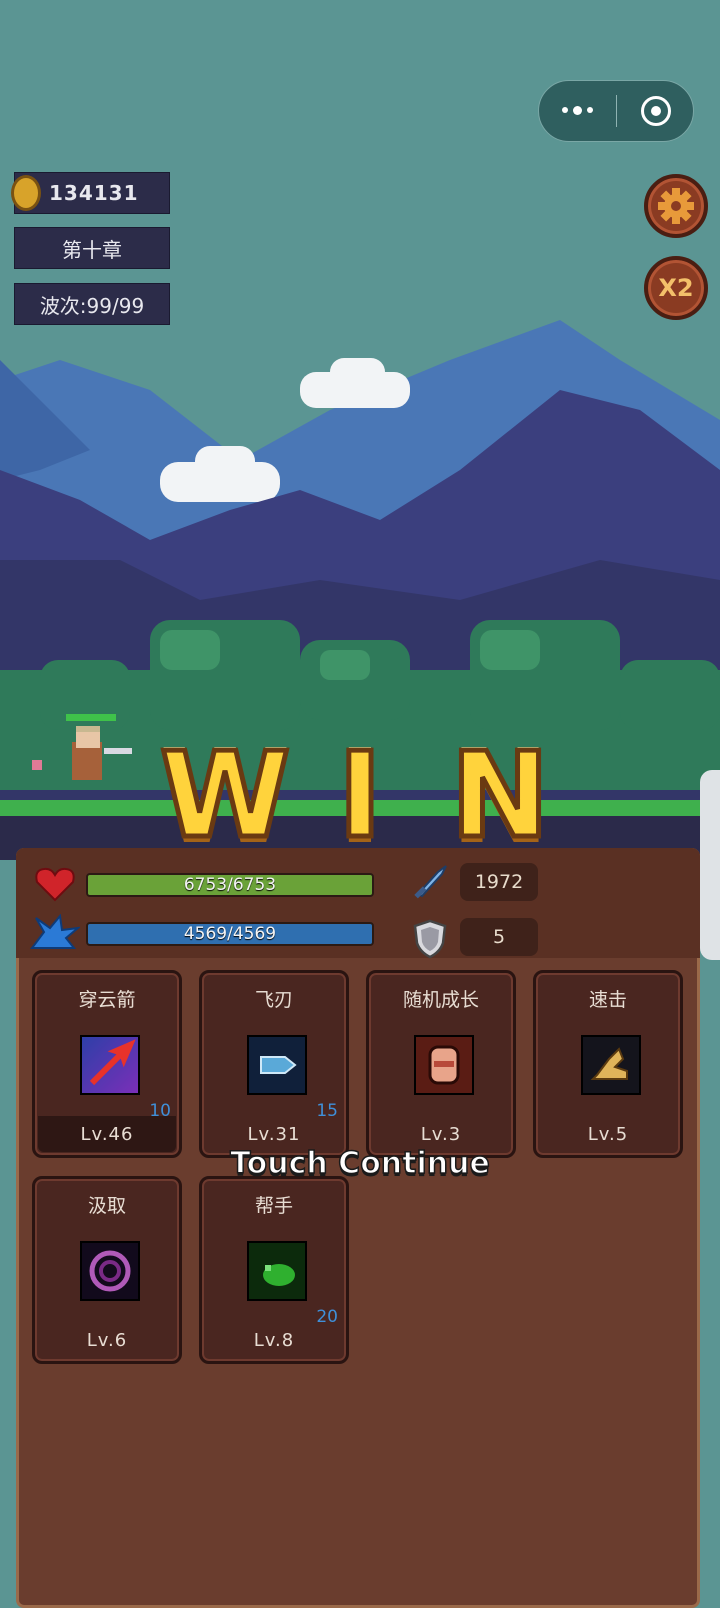 The width and height of the screenshot is (720, 1608). I want to click on settings-button, so click(676, 206).